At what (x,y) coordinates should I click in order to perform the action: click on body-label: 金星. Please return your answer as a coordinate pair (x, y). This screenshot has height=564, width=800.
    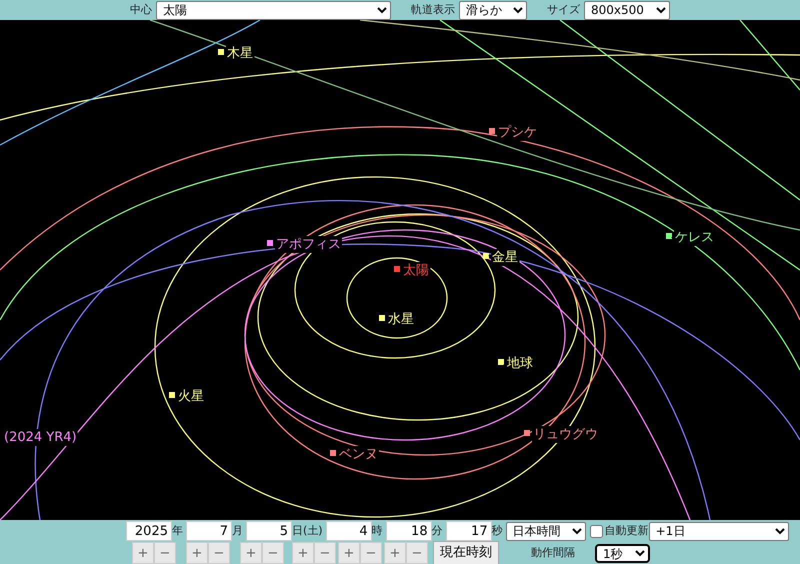
    Looking at the image, I should click on (505, 257).